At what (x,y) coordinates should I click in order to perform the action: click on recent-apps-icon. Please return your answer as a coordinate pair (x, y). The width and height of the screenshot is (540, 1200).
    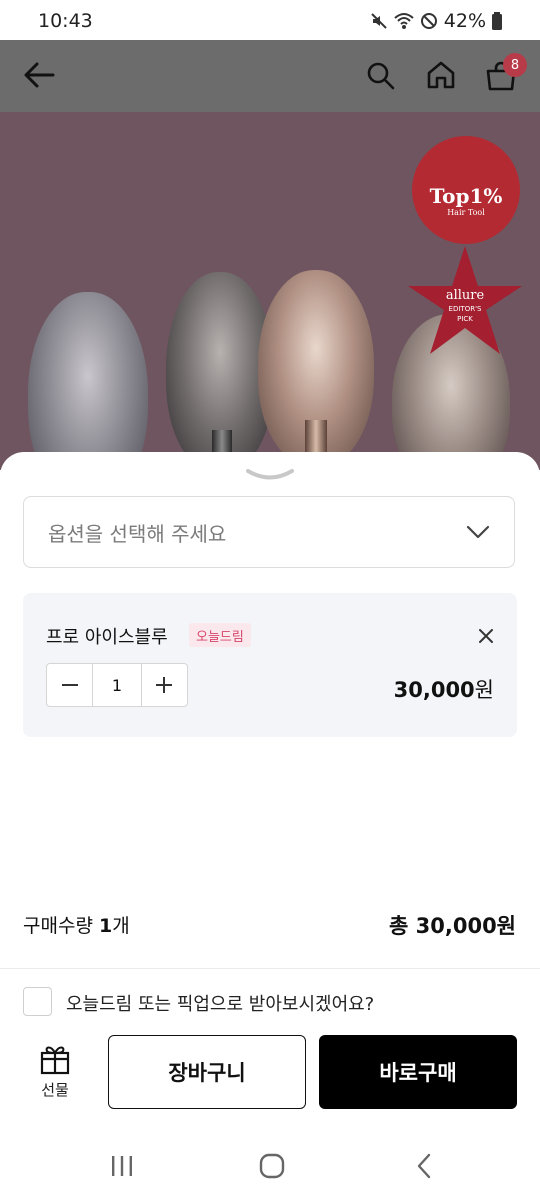
    Looking at the image, I should click on (122, 1166).